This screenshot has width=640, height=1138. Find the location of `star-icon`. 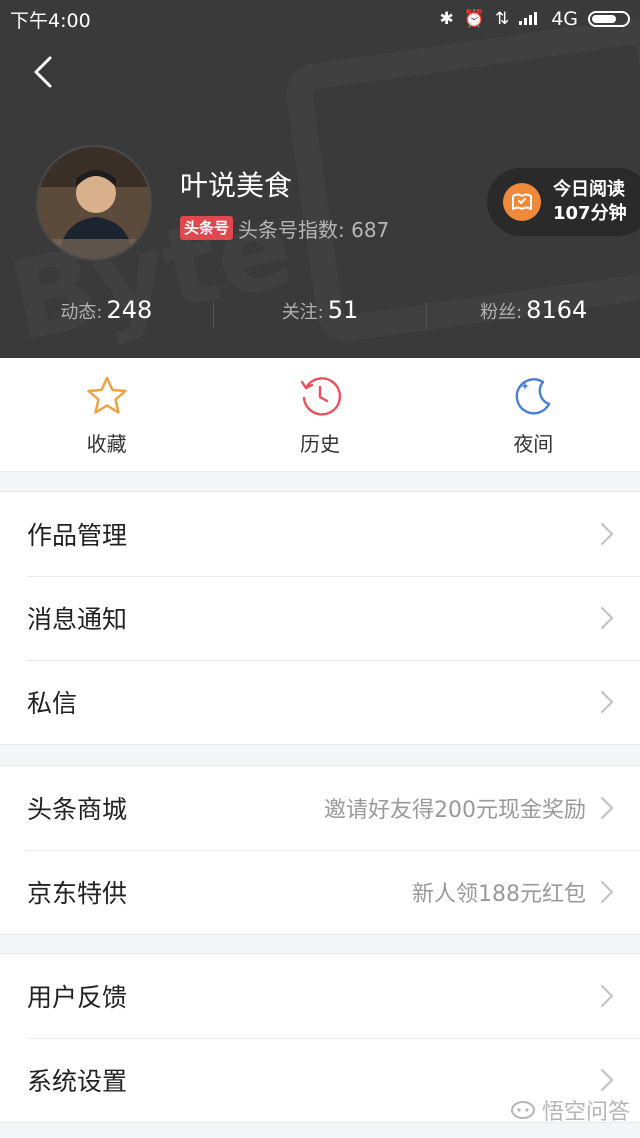

star-icon is located at coordinates (106, 395).